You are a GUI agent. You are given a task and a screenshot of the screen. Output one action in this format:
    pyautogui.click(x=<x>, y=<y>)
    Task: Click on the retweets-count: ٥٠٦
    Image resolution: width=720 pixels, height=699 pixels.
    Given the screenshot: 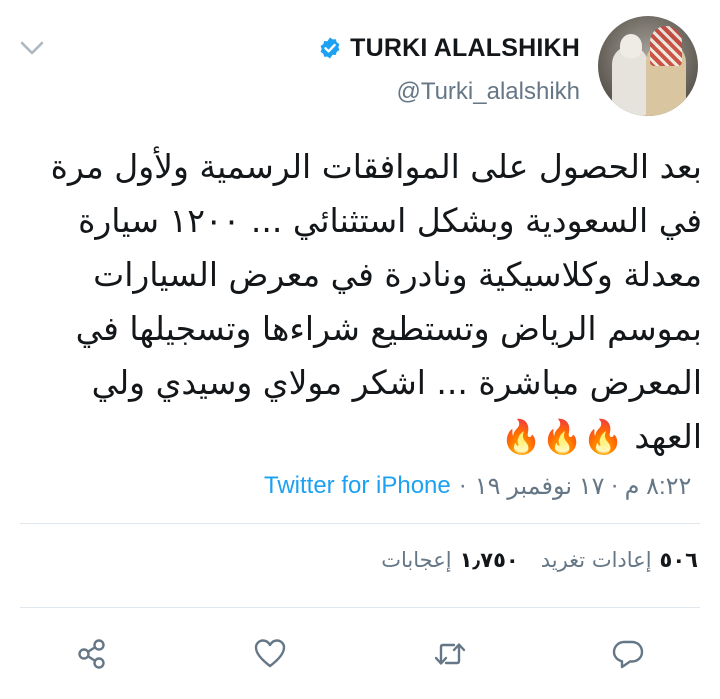 What is the action you would take?
    pyautogui.click(x=678, y=560)
    